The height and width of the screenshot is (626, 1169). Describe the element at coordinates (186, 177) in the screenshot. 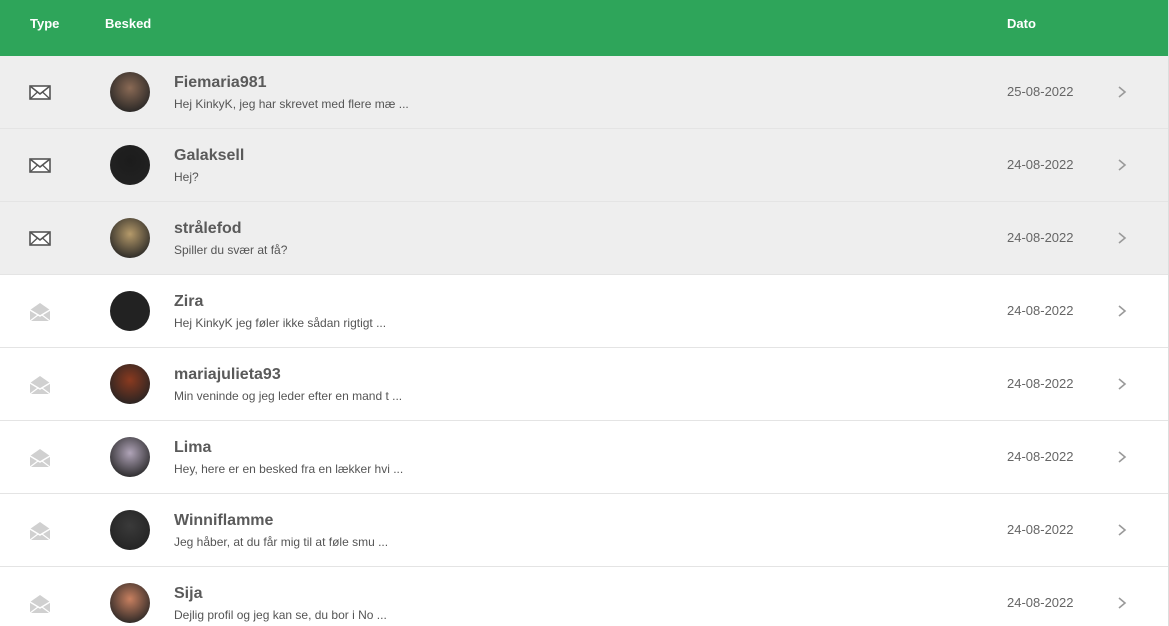

I see `message-preview: Hej?` at that location.